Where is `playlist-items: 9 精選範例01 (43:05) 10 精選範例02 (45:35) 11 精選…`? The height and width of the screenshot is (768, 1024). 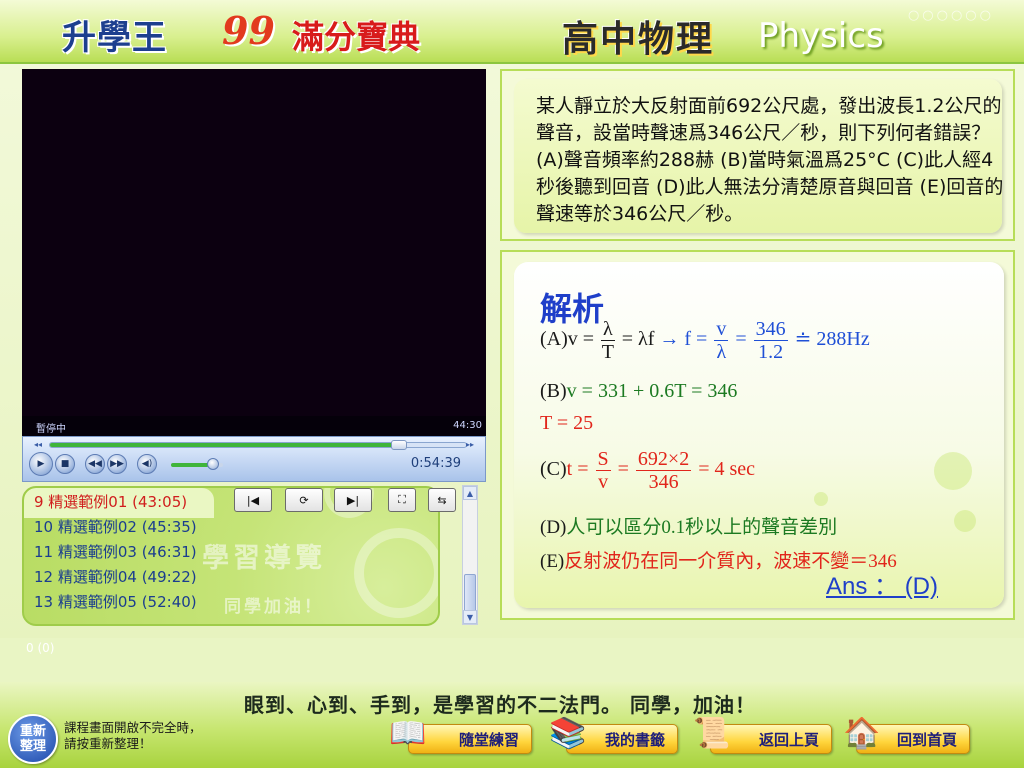
playlist-items: 9 精選範例01 (43:05) 10 精選範例02 (45:35) 11 精選… is located at coordinates (115, 552).